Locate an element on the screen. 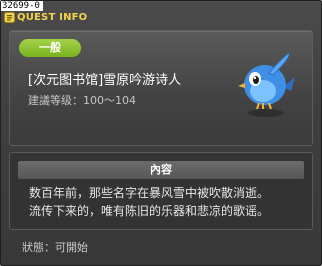  quest-description-line: 流传下来的，唯有陈旧的乐器和悲凉的歌谣。 is located at coordinates (149, 211).